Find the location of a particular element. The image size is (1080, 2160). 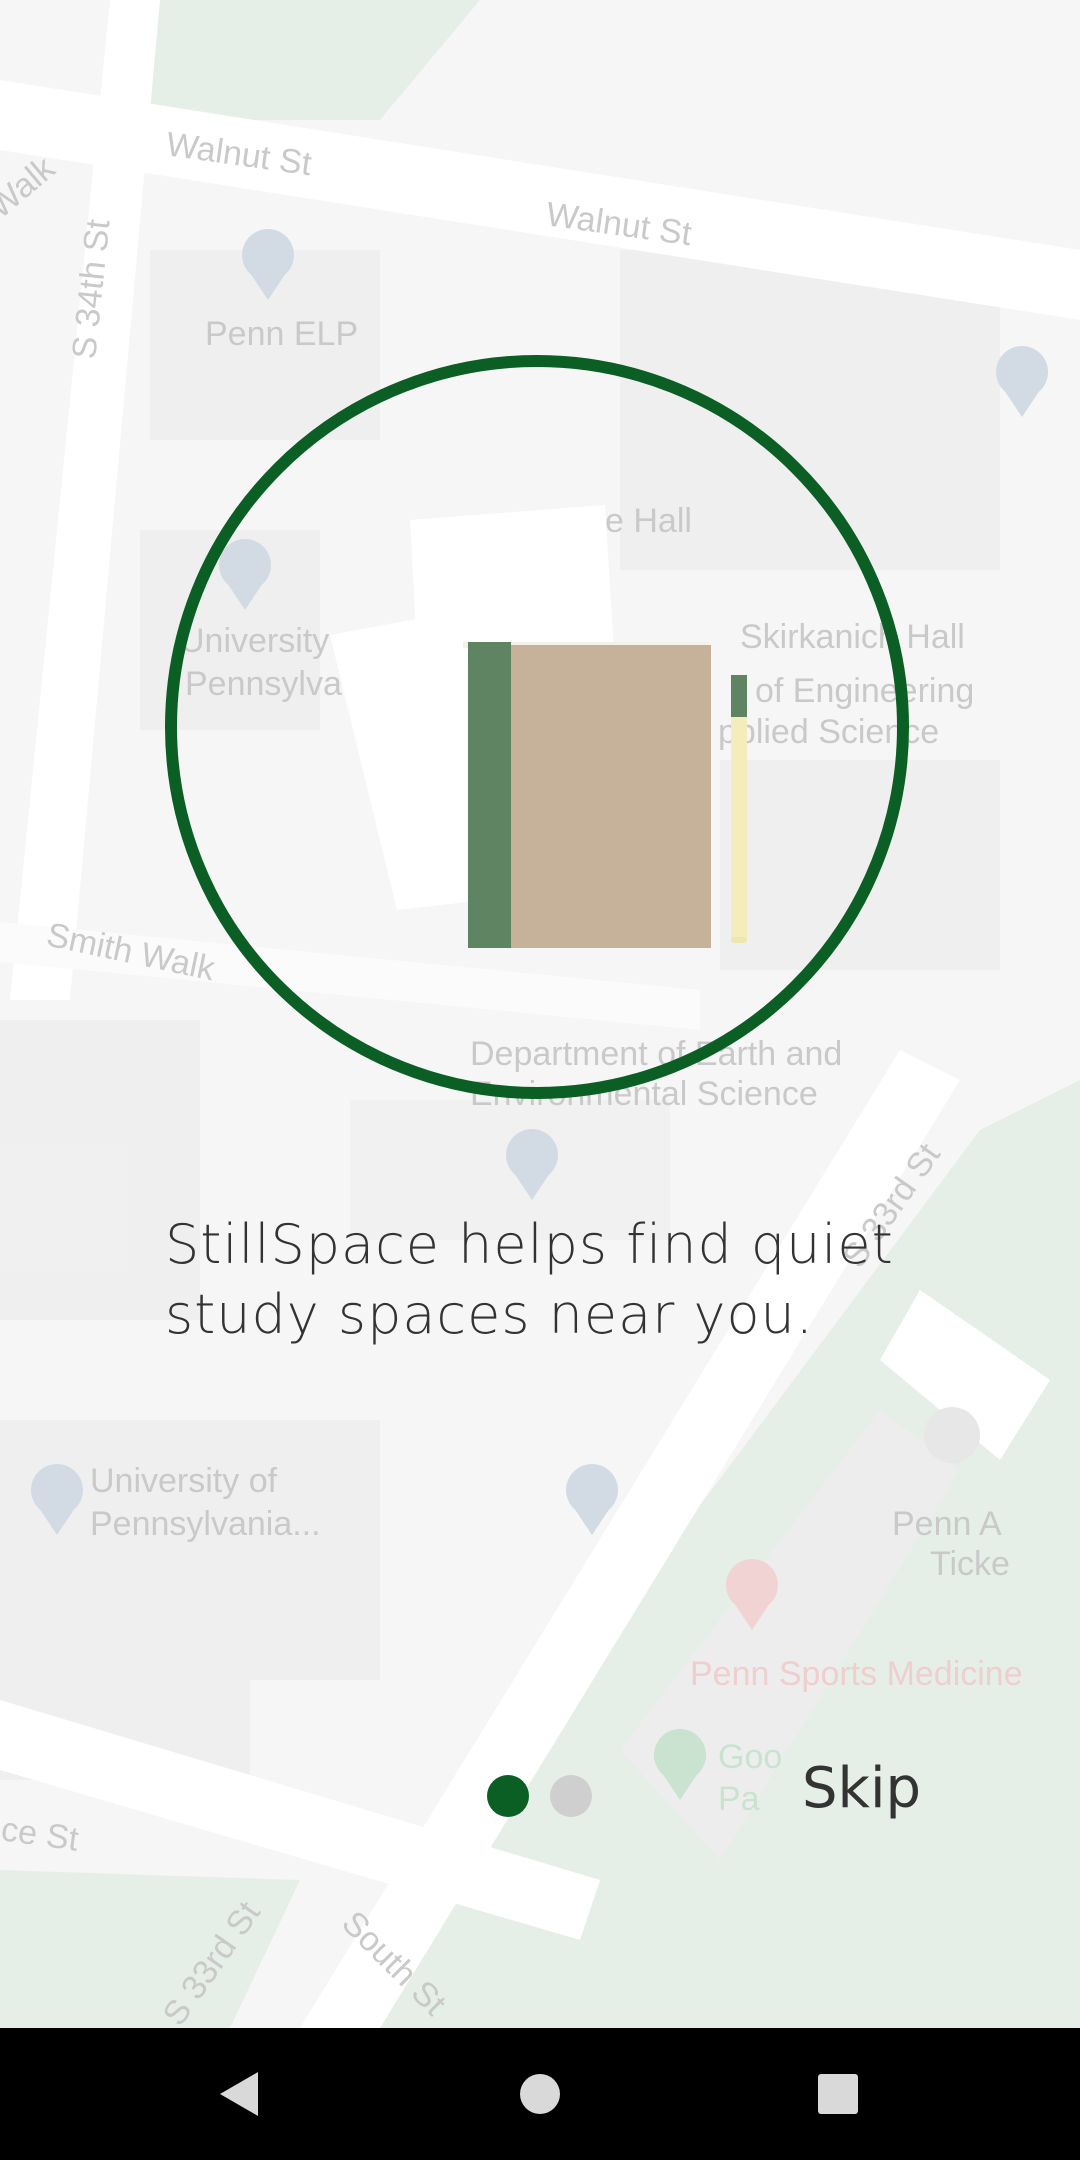

pencil-top is located at coordinates (739, 696).